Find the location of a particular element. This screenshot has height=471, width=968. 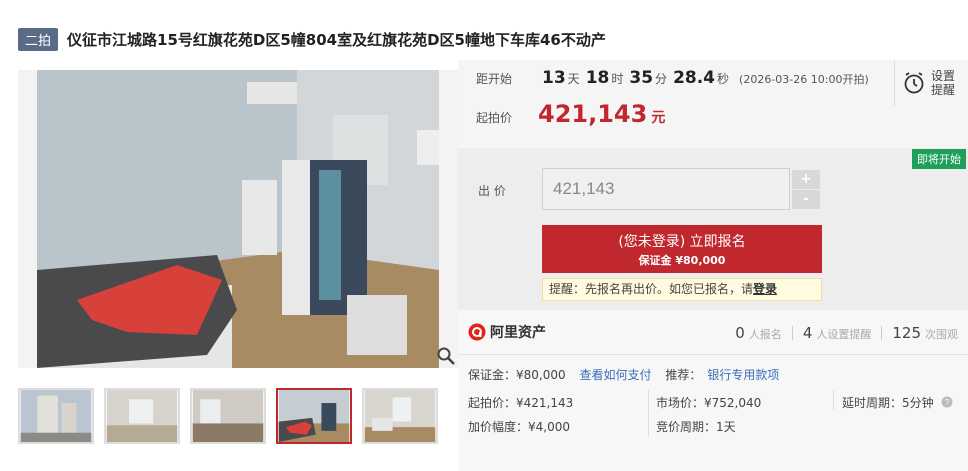

countdown-hours: 18 is located at coordinates (597, 78).